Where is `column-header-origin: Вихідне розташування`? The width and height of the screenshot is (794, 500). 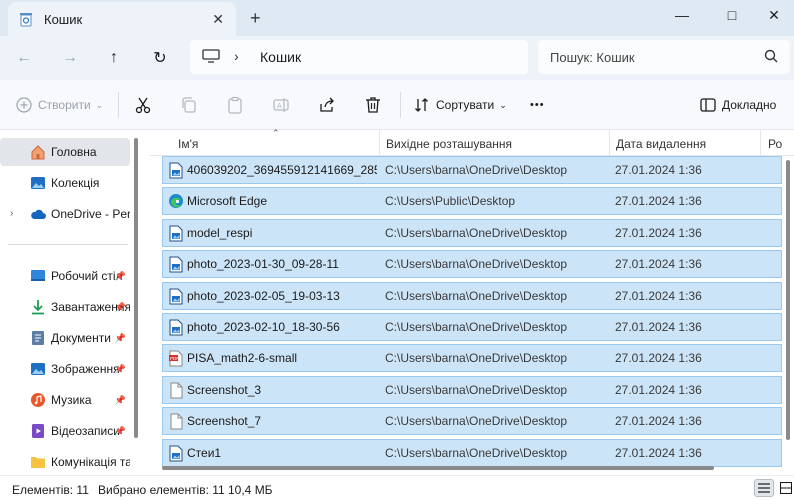
column-header-origin: Вихідне розташування is located at coordinates (449, 144).